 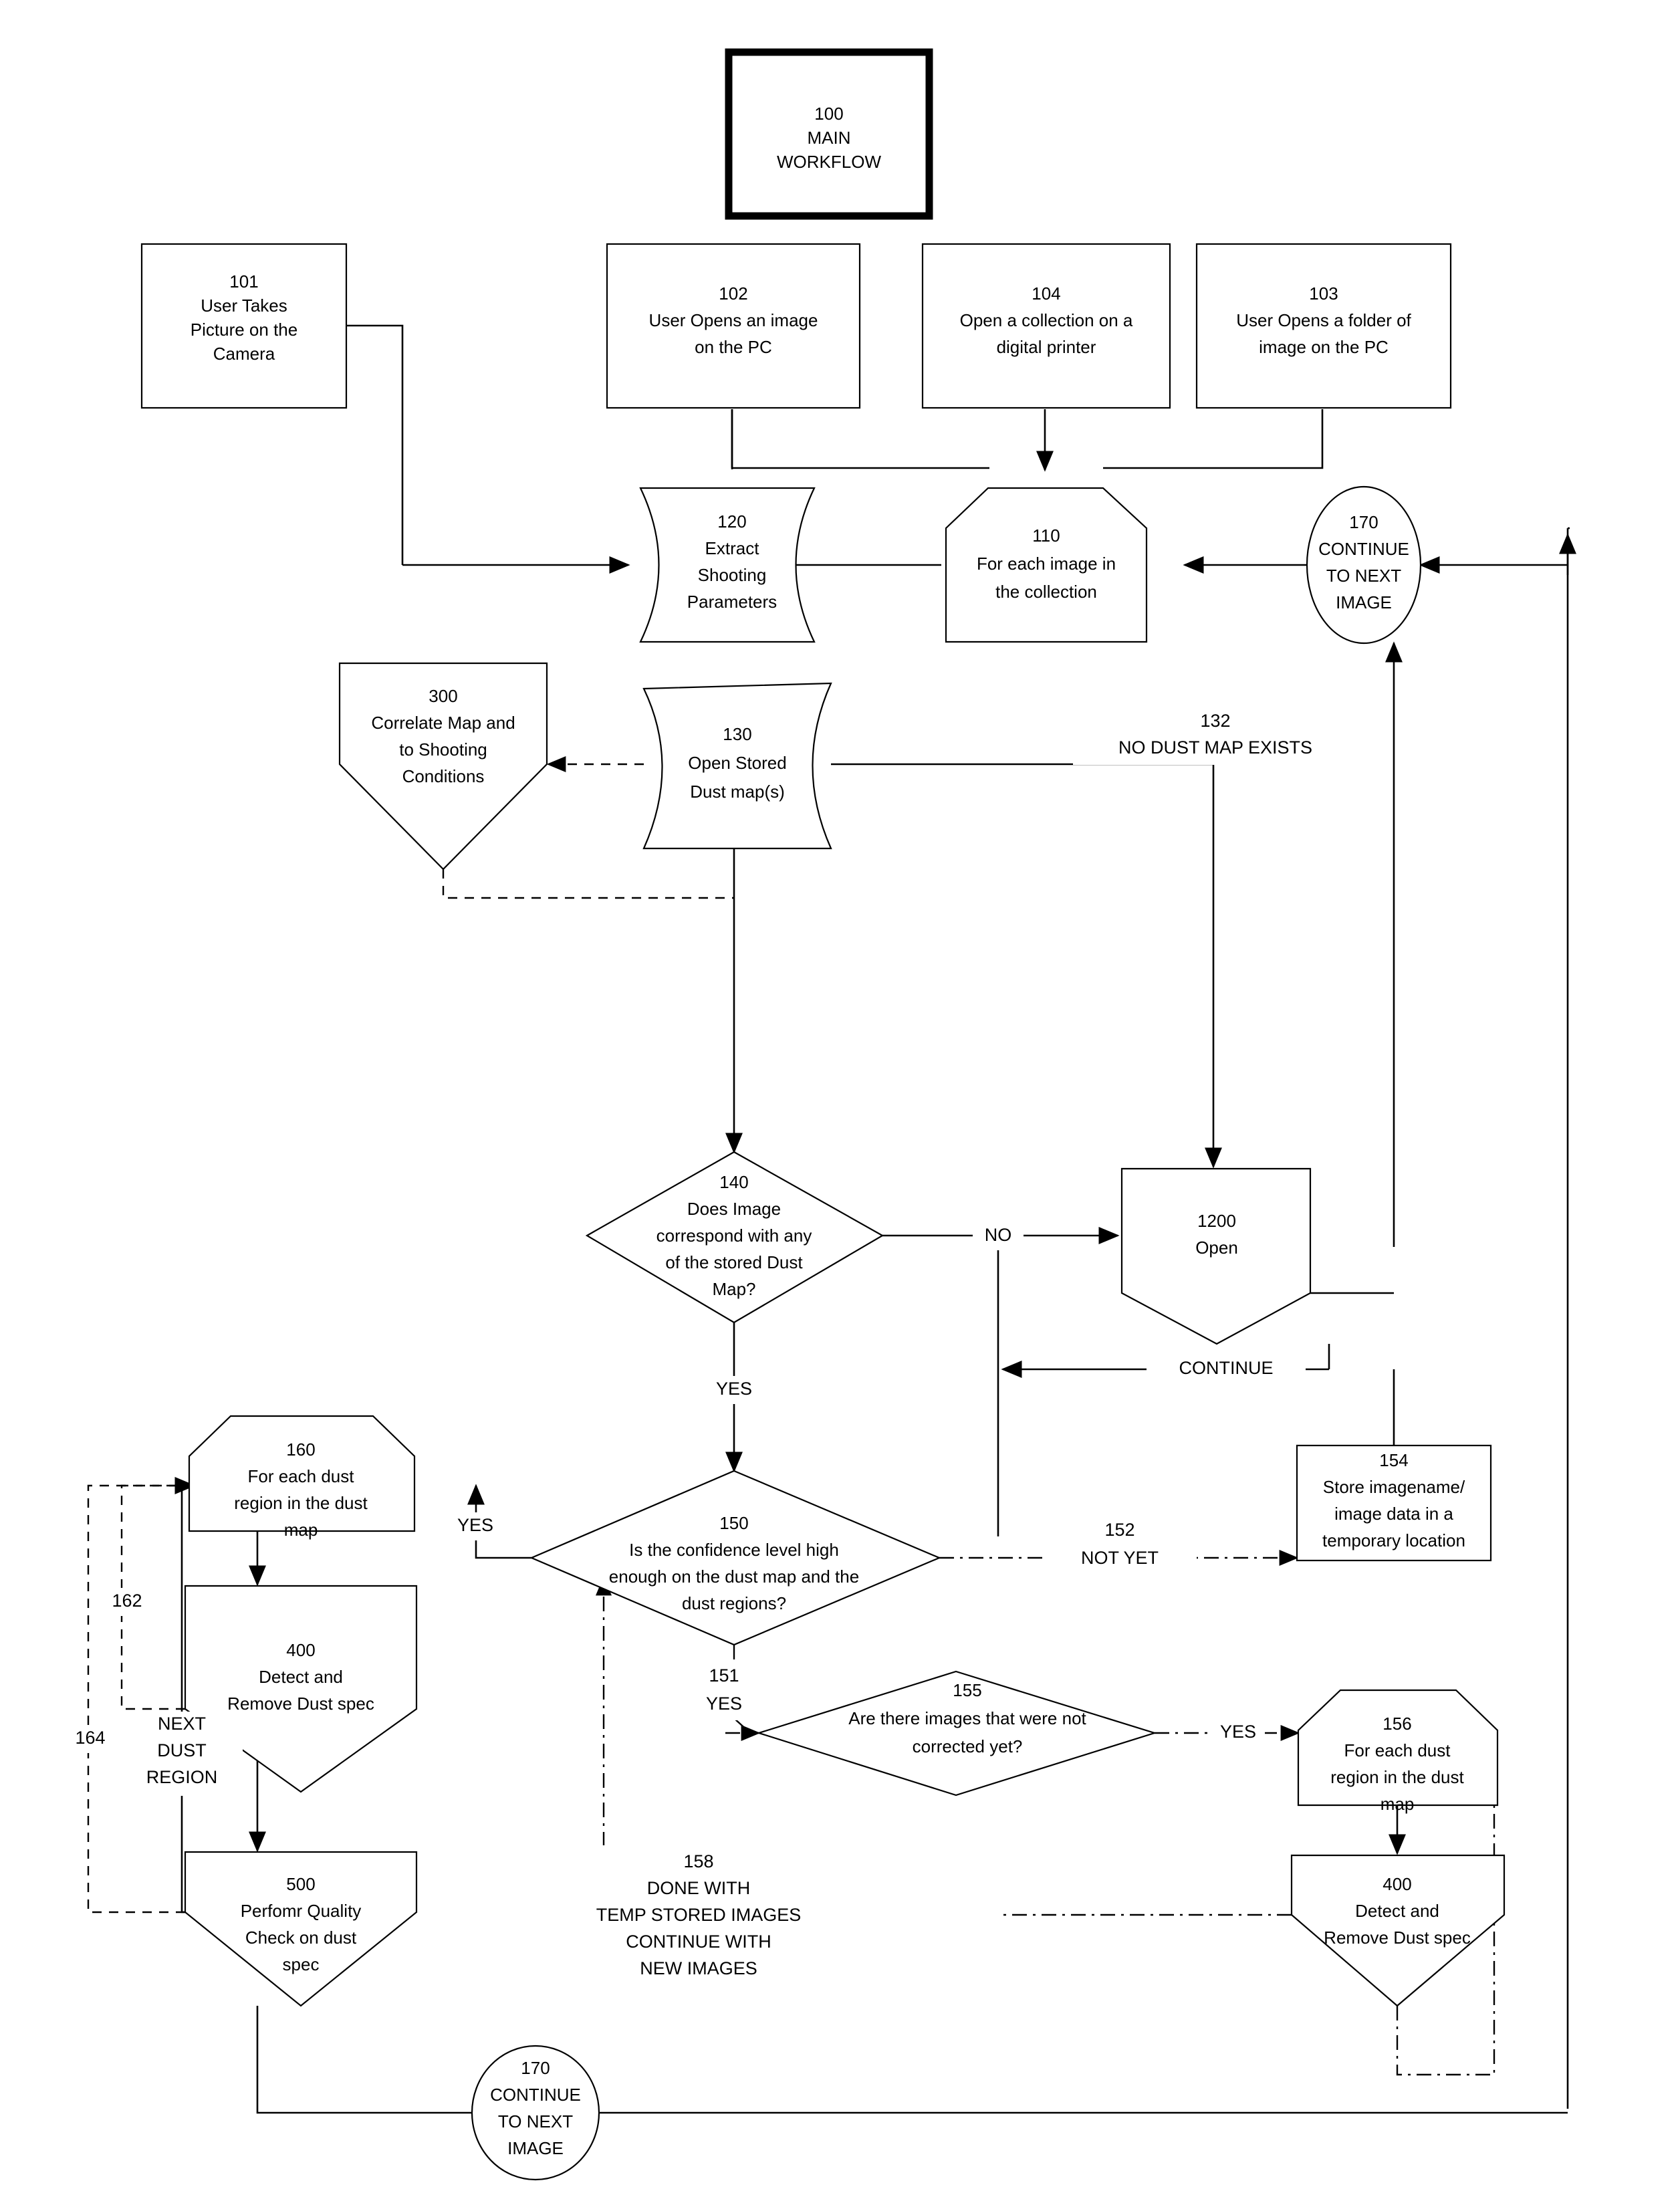 I want to click on svg-text: 162, so click(x=127, y=1601).